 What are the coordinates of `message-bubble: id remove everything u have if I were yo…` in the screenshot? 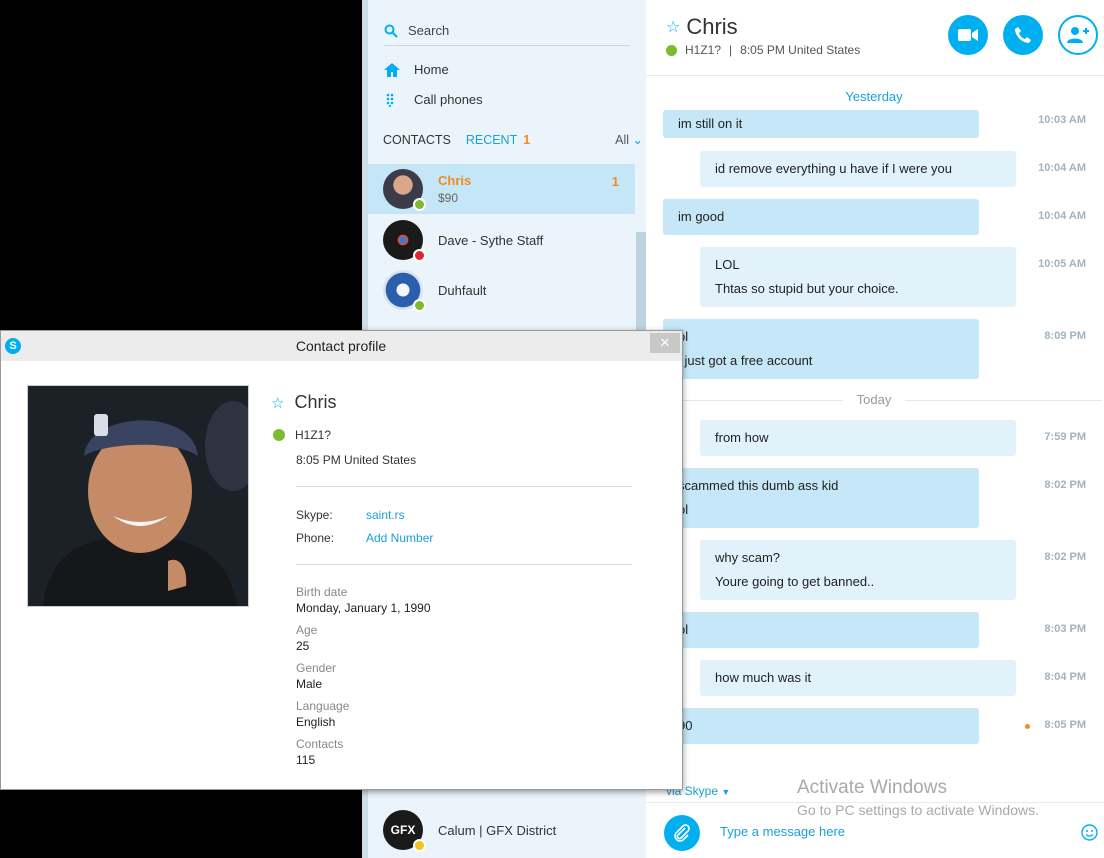 It's located at (858, 169).